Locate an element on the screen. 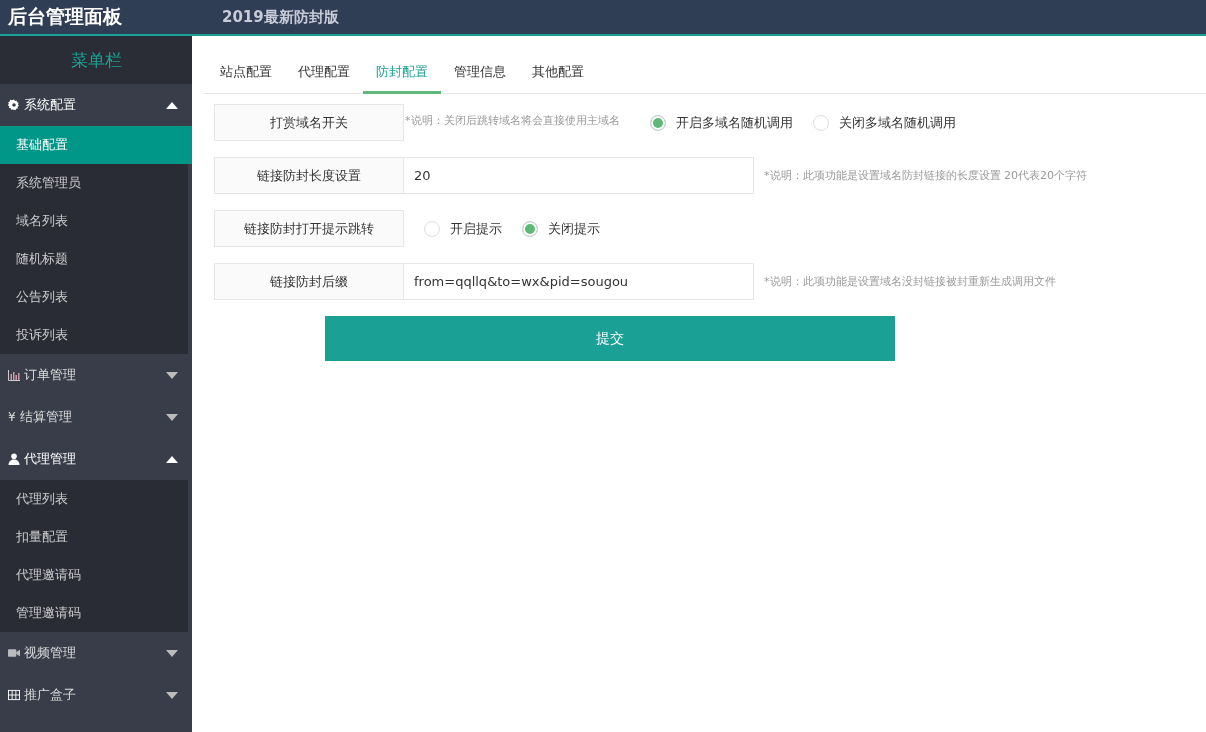  menu-group-label: 结算管理 is located at coordinates (46, 417).